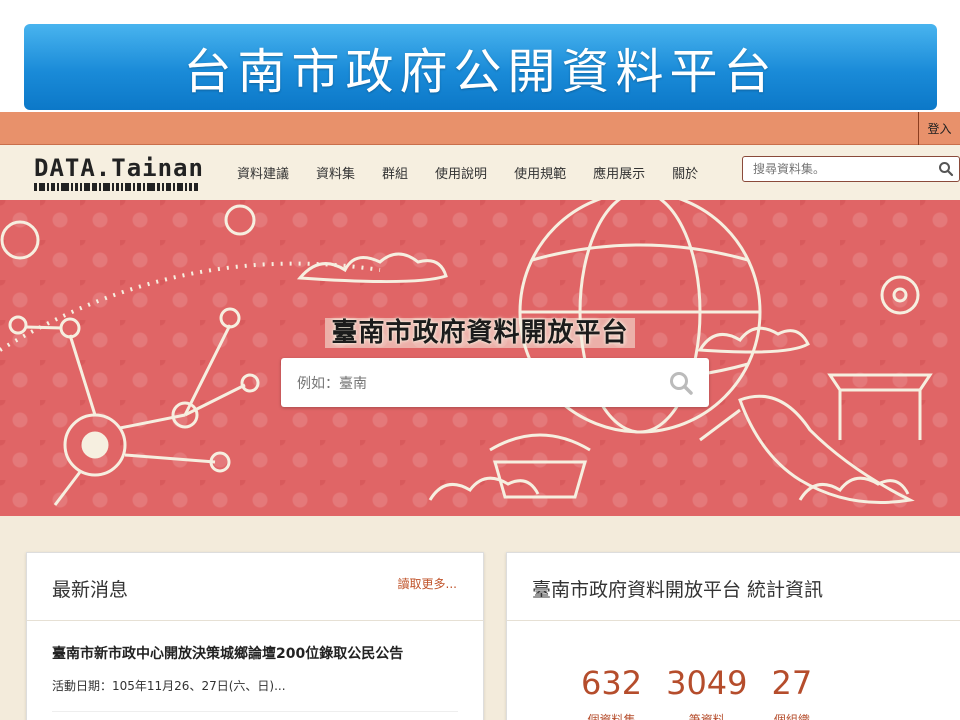 The width and height of the screenshot is (960, 720). I want to click on stat-datasets-value: 632, so click(612, 683).